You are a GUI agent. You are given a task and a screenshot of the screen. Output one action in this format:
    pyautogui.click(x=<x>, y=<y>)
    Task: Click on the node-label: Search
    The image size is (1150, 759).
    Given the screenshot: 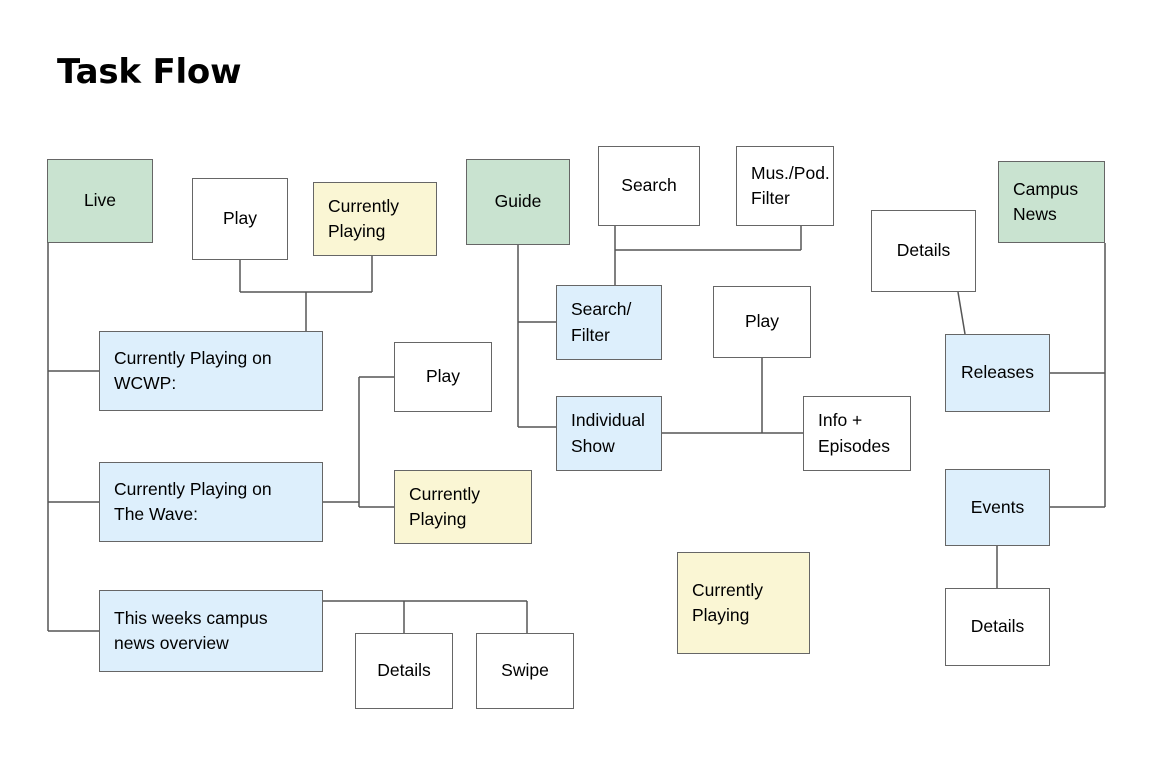 What is the action you would take?
    pyautogui.click(x=649, y=185)
    